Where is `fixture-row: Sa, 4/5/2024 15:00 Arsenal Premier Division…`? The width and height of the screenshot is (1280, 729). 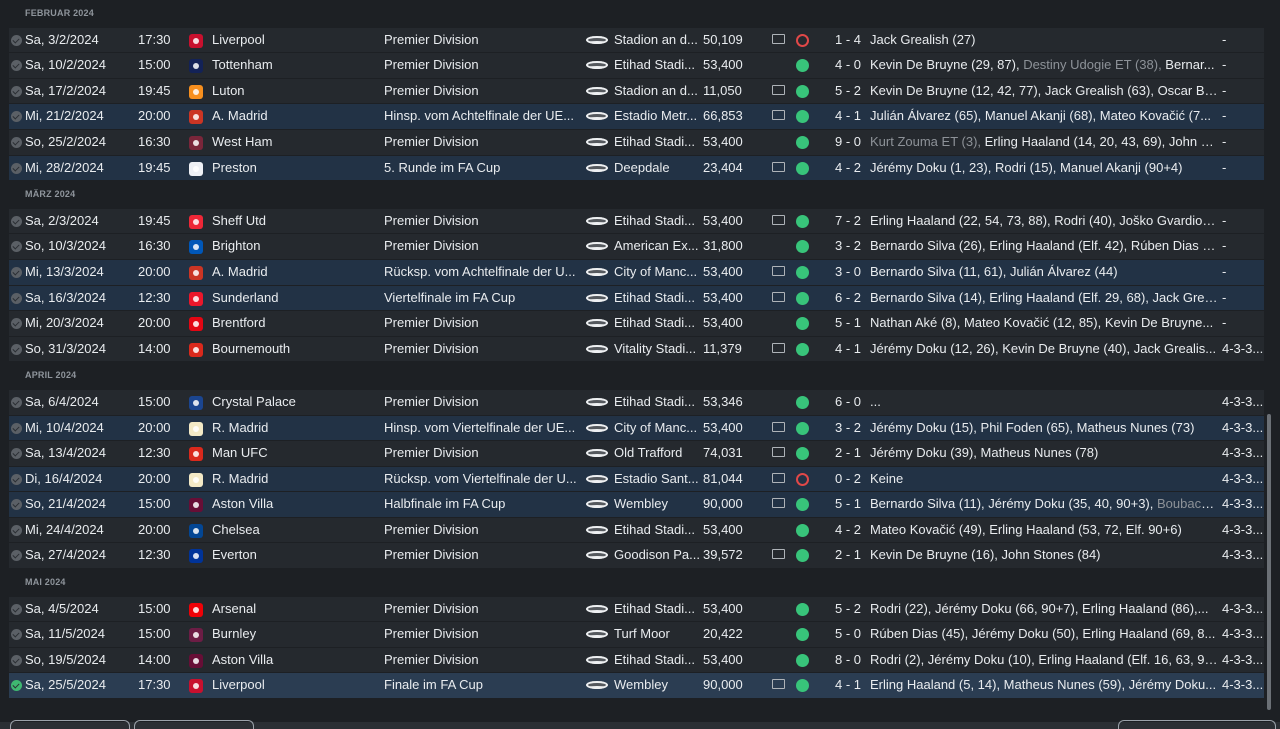 fixture-row: Sa, 4/5/2024 15:00 Arsenal Premier Division… is located at coordinates (636, 609).